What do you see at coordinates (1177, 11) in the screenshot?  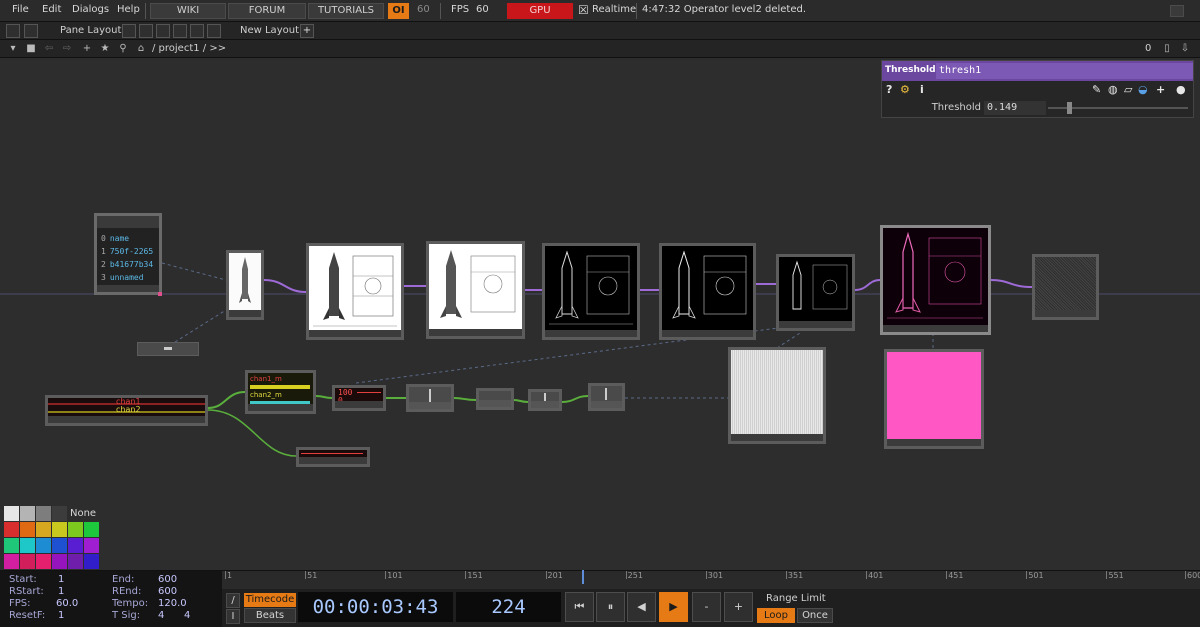 I see `window-toggle-icon` at bounding box center [1177, 11].